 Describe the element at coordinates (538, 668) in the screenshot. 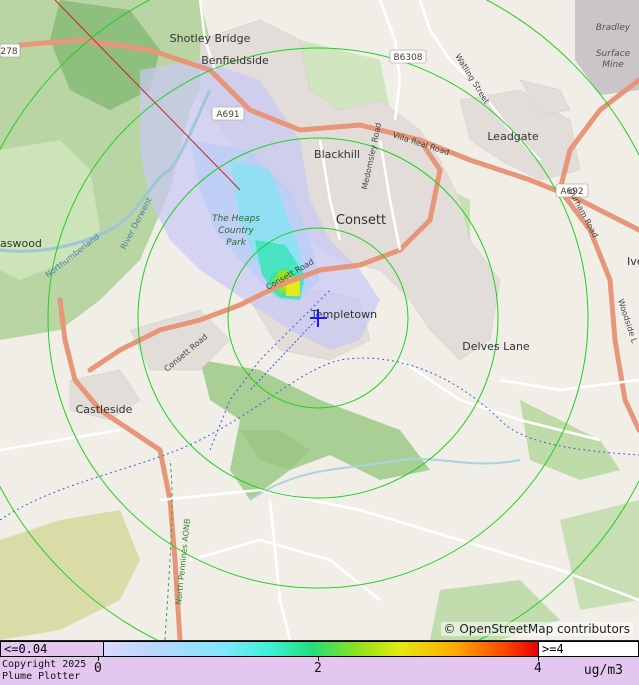

I see `tick-label-4: 4` at that location.